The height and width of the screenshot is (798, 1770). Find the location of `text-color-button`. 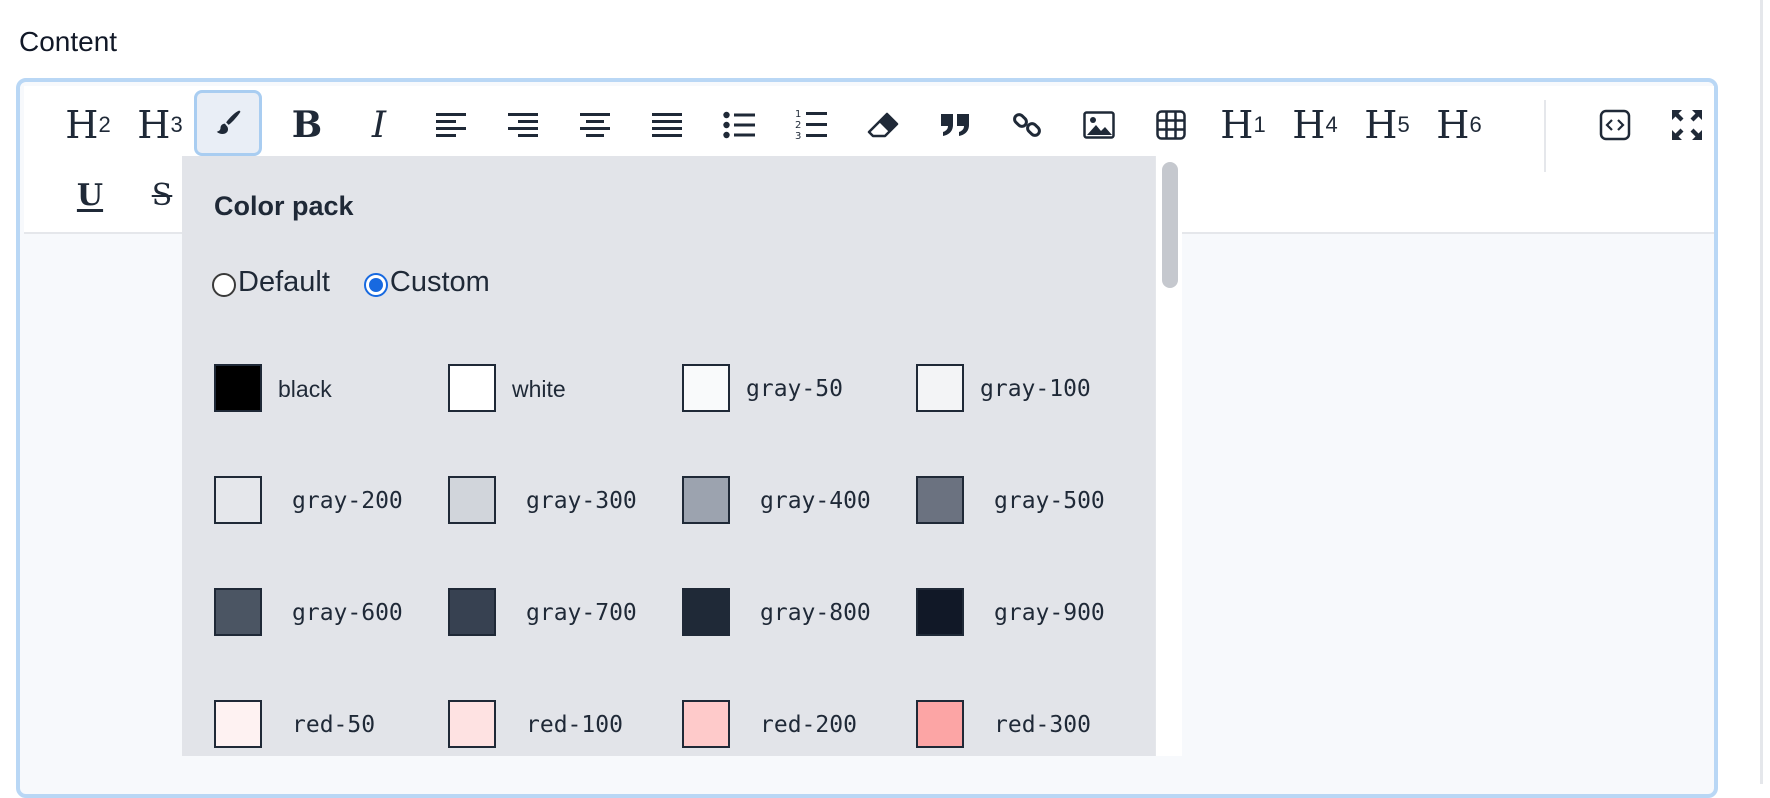

text-color-button is located at coordinates (228, 123).